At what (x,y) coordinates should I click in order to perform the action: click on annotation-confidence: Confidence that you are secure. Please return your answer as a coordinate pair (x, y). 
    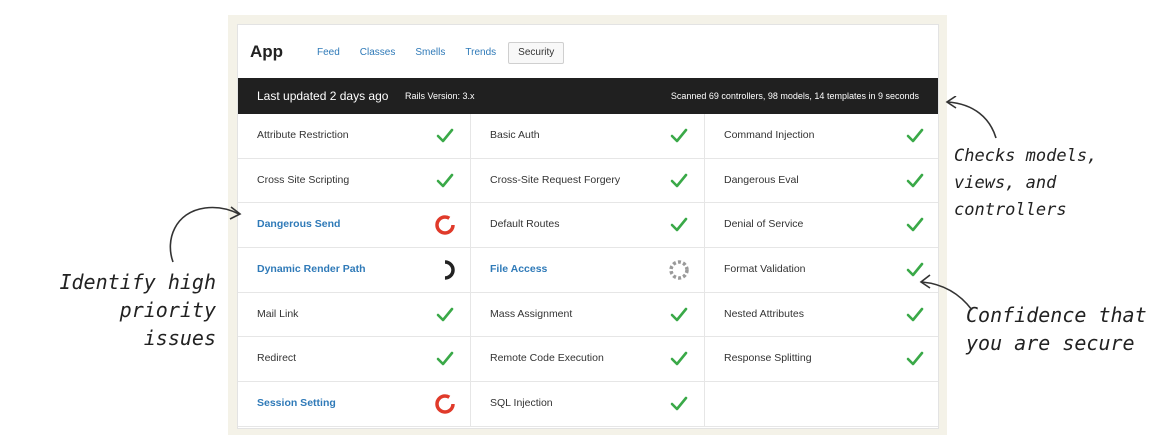
    Looking at the image, I should click on (1058, 329).